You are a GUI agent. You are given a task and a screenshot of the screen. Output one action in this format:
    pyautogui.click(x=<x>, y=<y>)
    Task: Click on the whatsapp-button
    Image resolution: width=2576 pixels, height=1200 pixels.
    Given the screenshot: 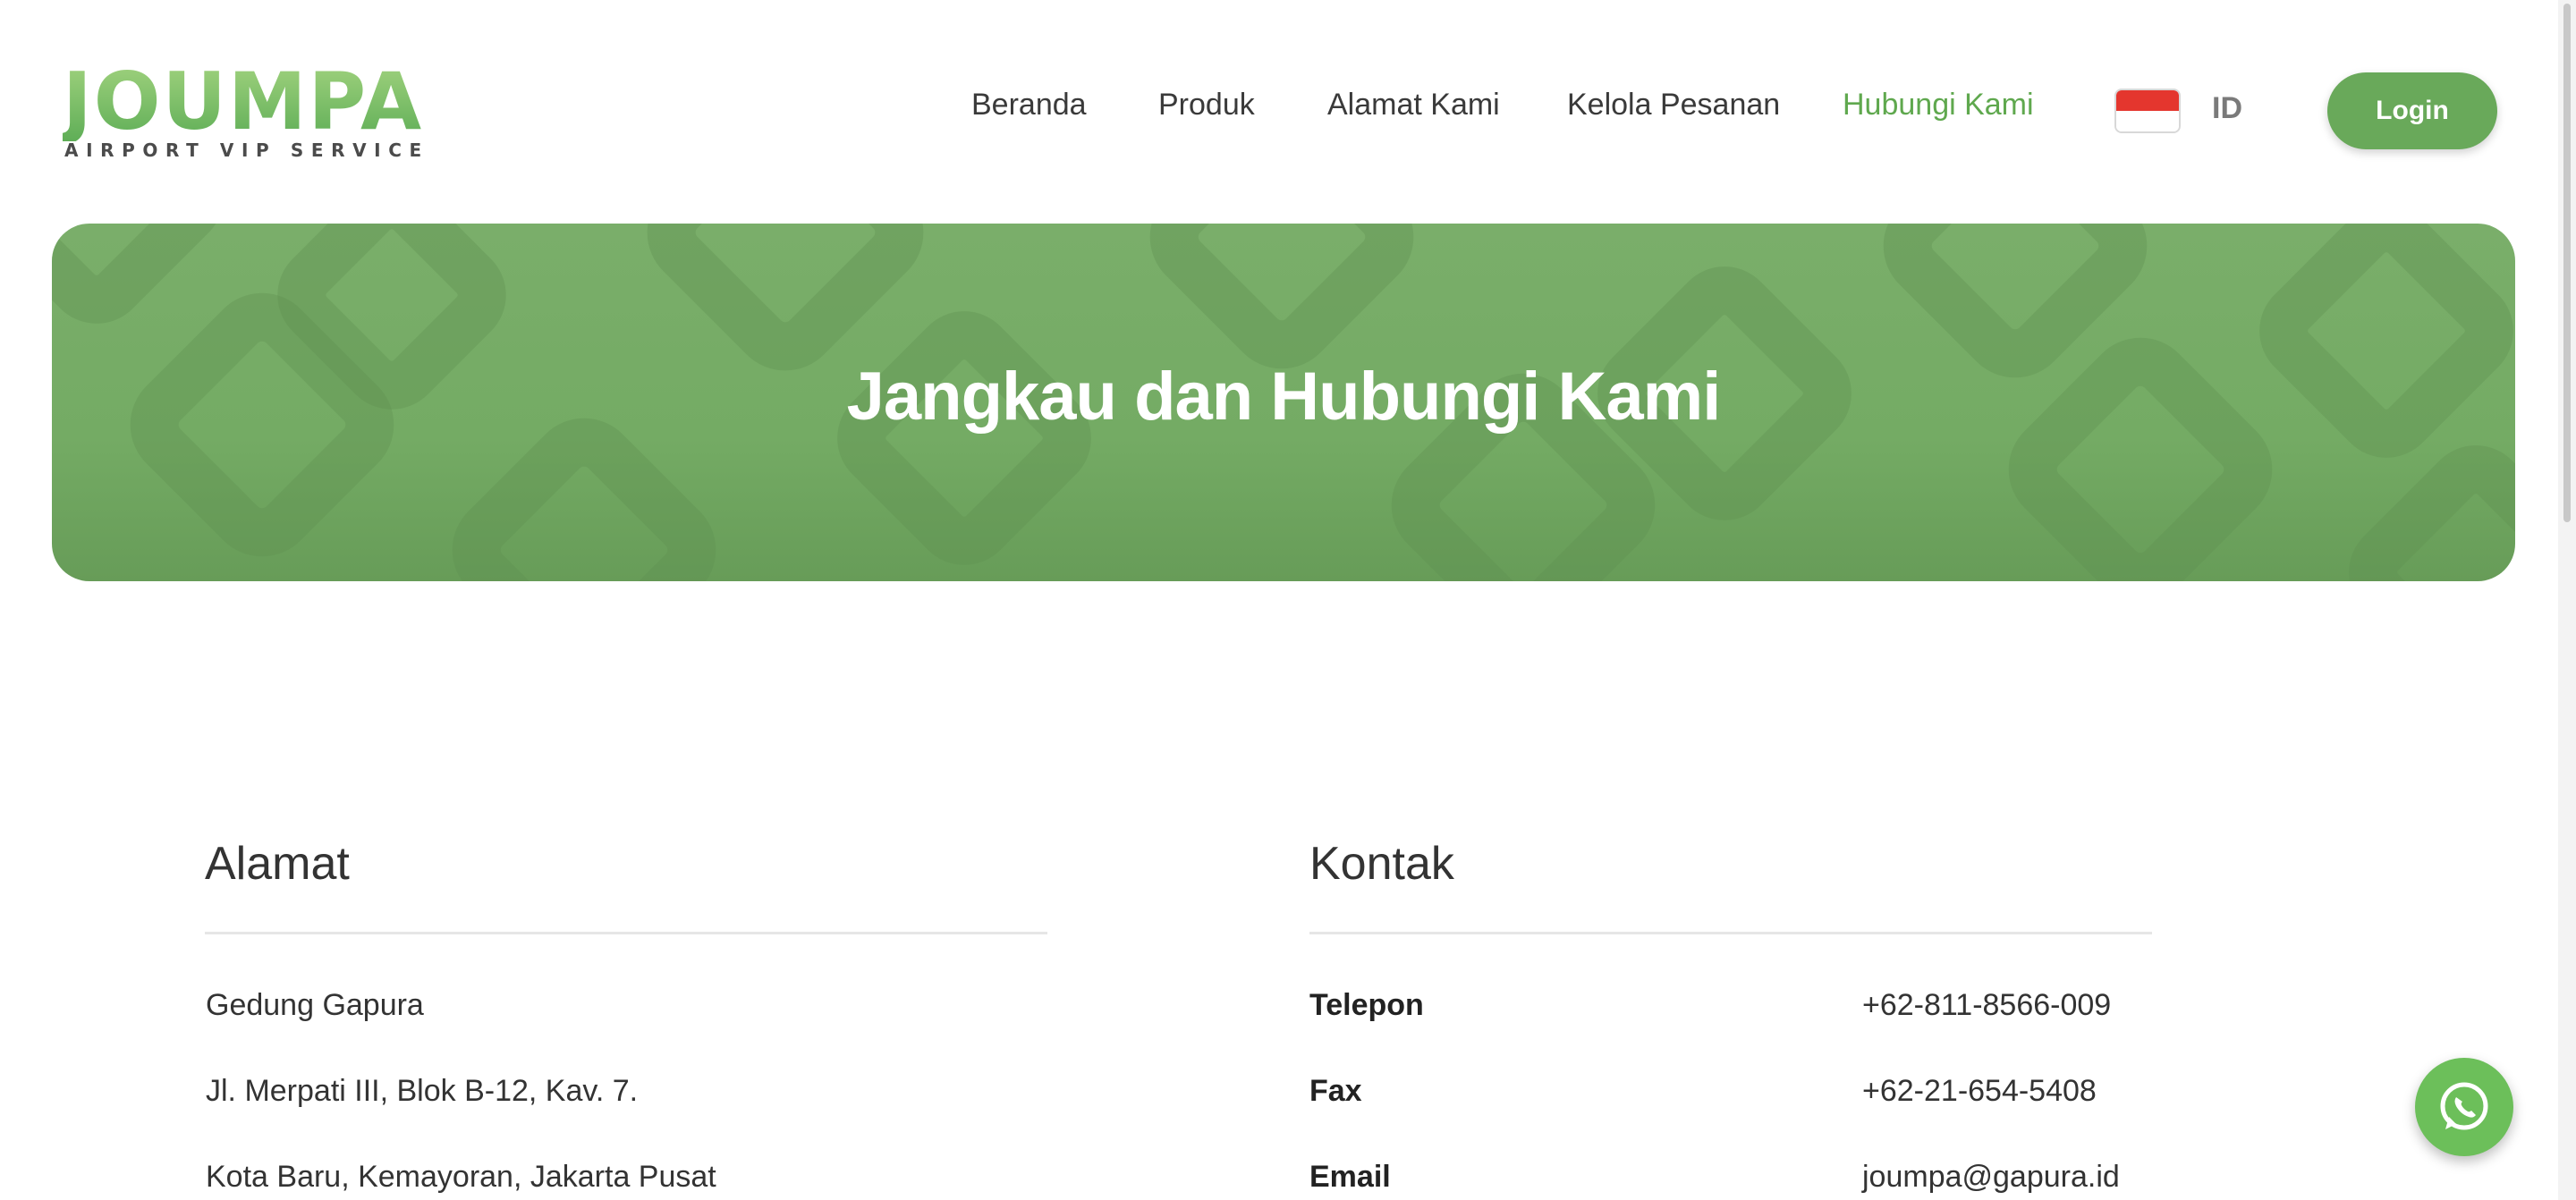 What is the action you would take?
    pyautogui.click(x=2464, y=1107)
    